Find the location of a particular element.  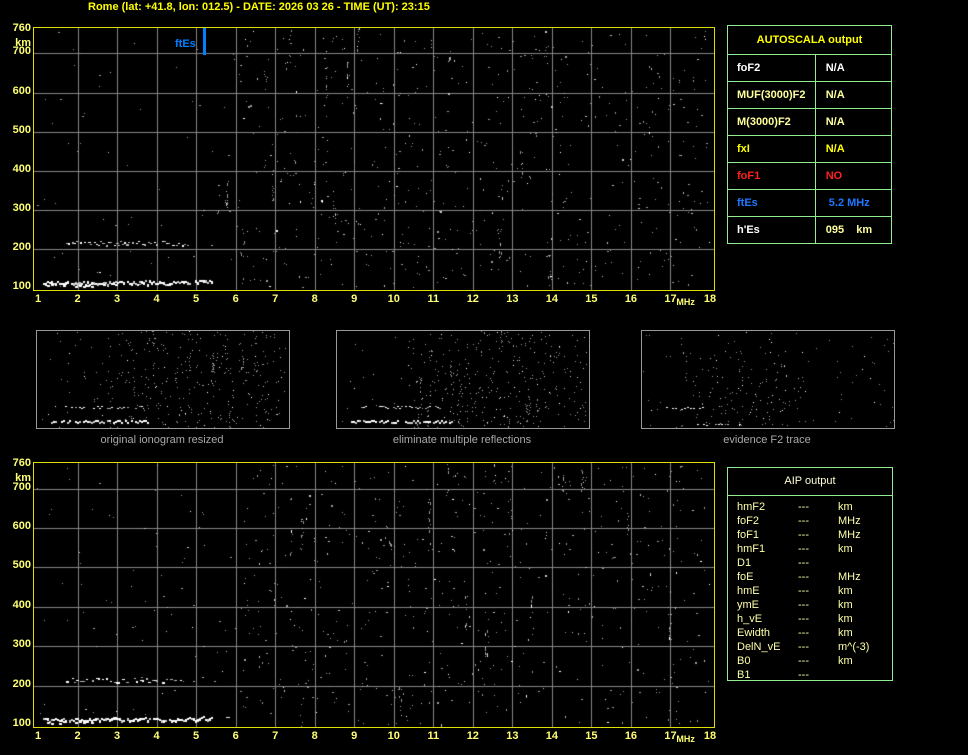

x-tick-label: 2 is located at coordinates (77, 299).